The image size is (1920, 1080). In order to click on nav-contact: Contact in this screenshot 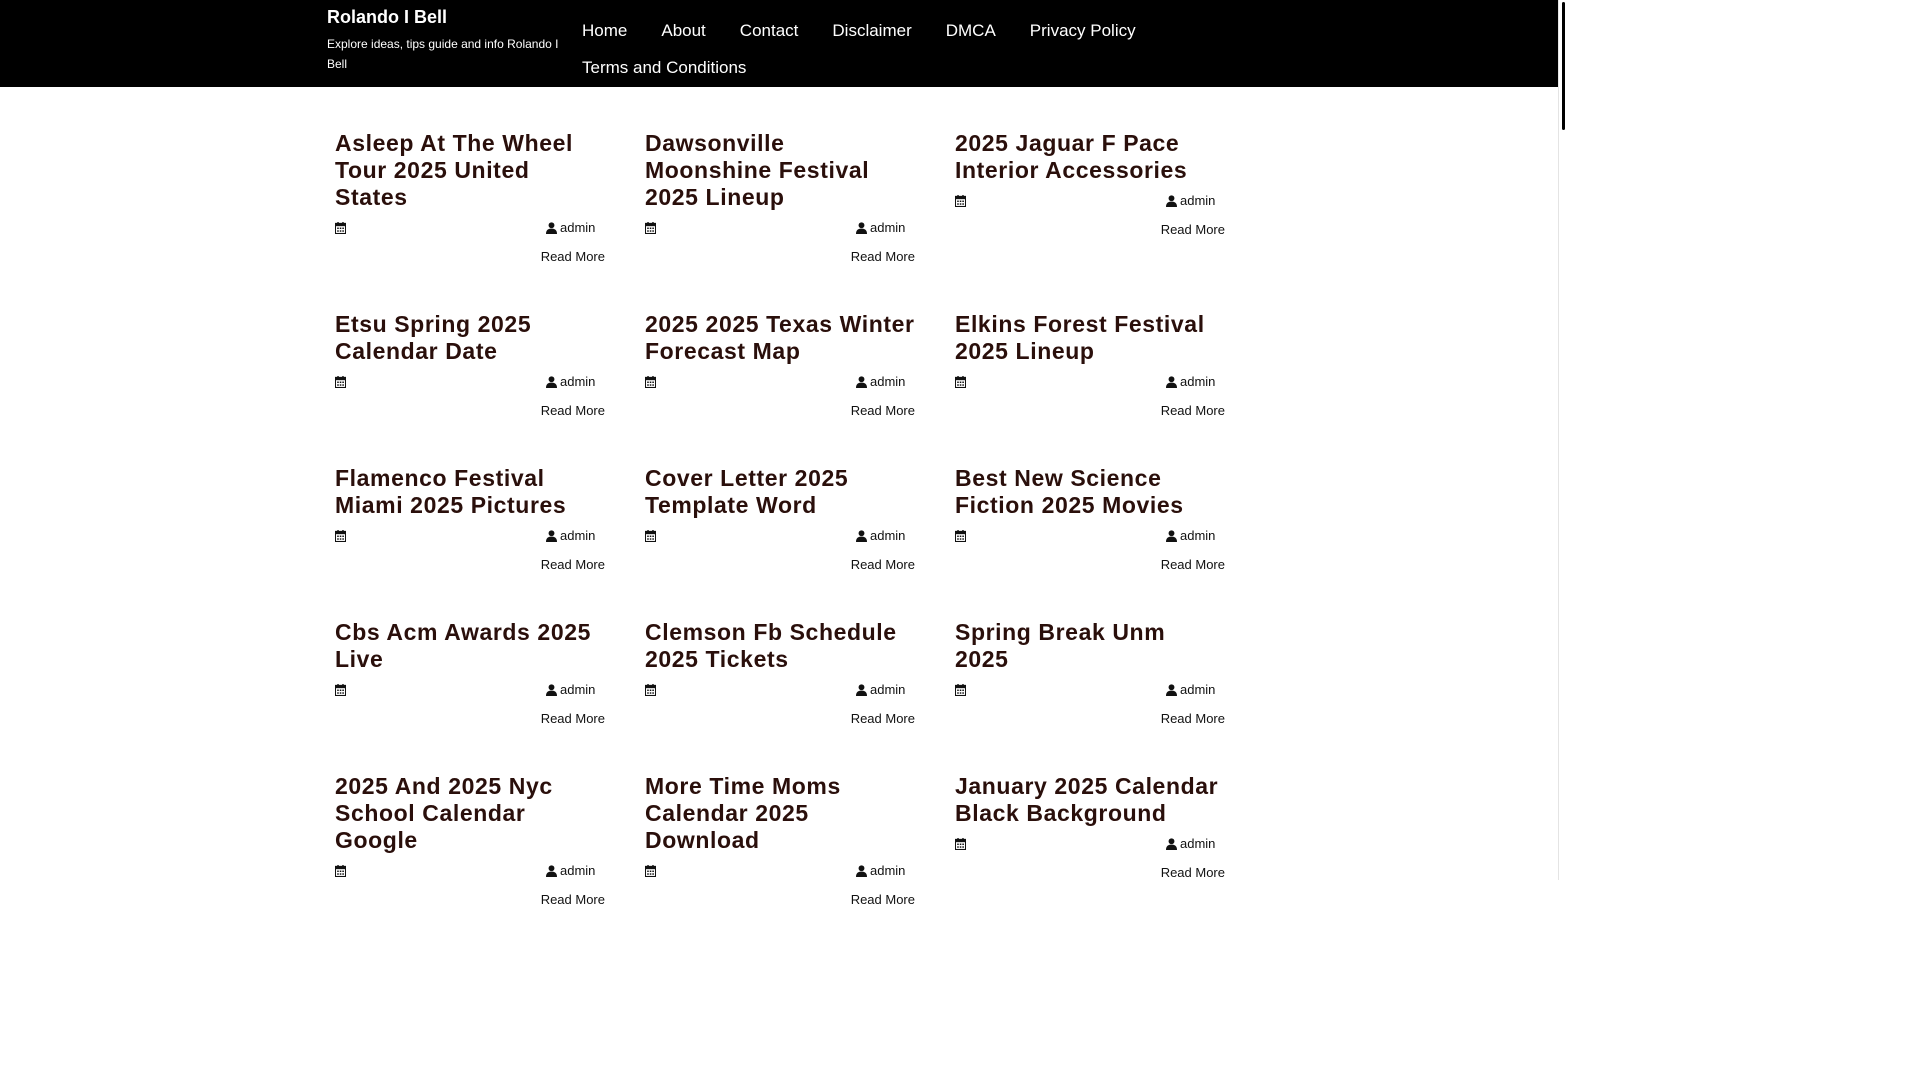, I will do `click(769, 30)`.